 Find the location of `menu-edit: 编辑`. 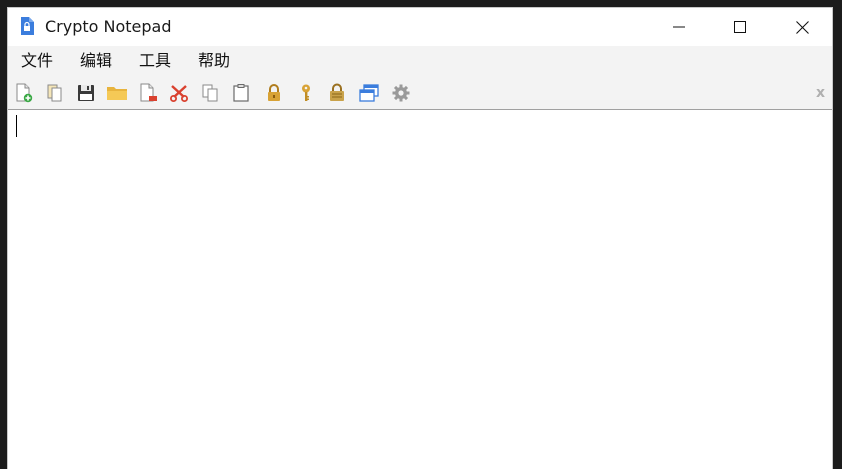

menu-edit: 编辑 is located at coordinates (96, 61).